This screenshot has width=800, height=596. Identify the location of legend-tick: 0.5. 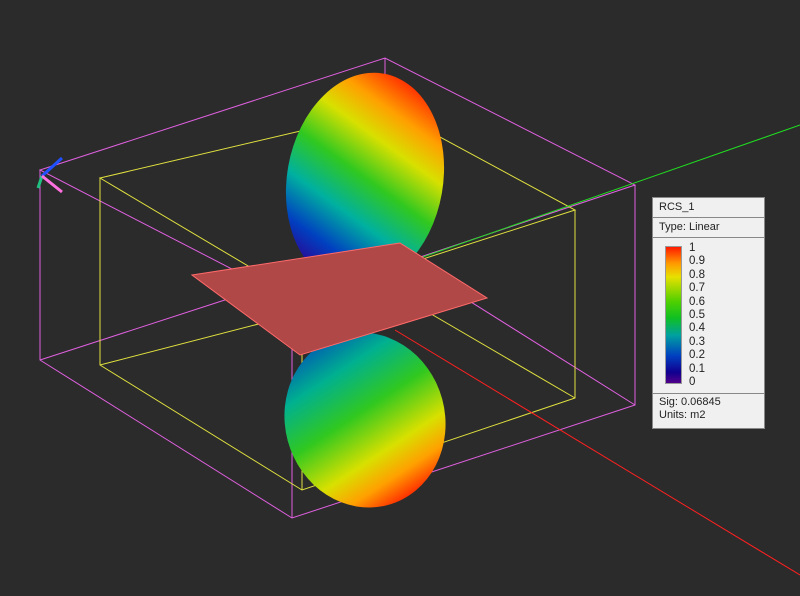
(697, 315).